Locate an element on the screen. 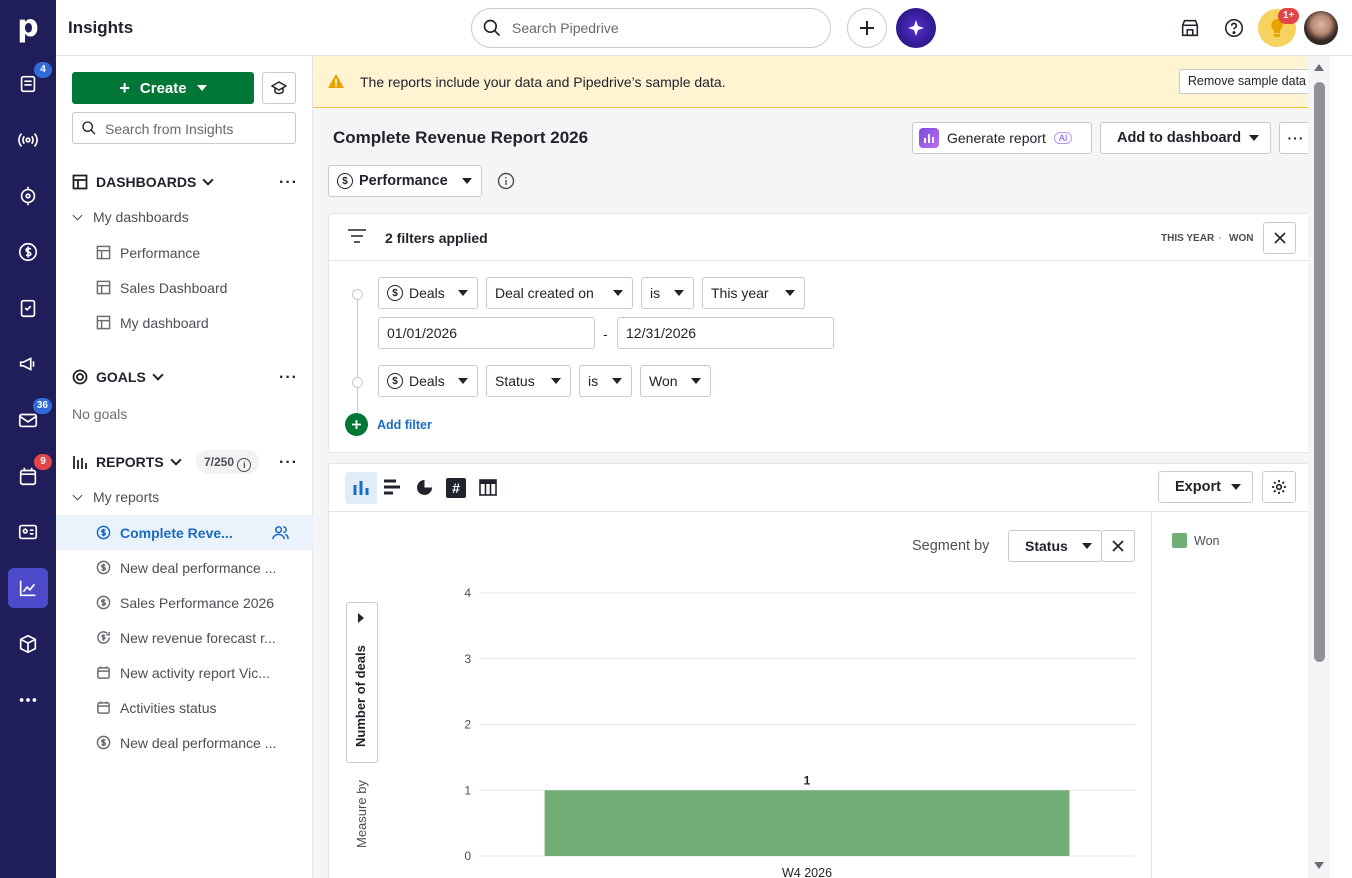 The image size is (1352, 878). report-item: Activities status is located at coordinates (184, 707).